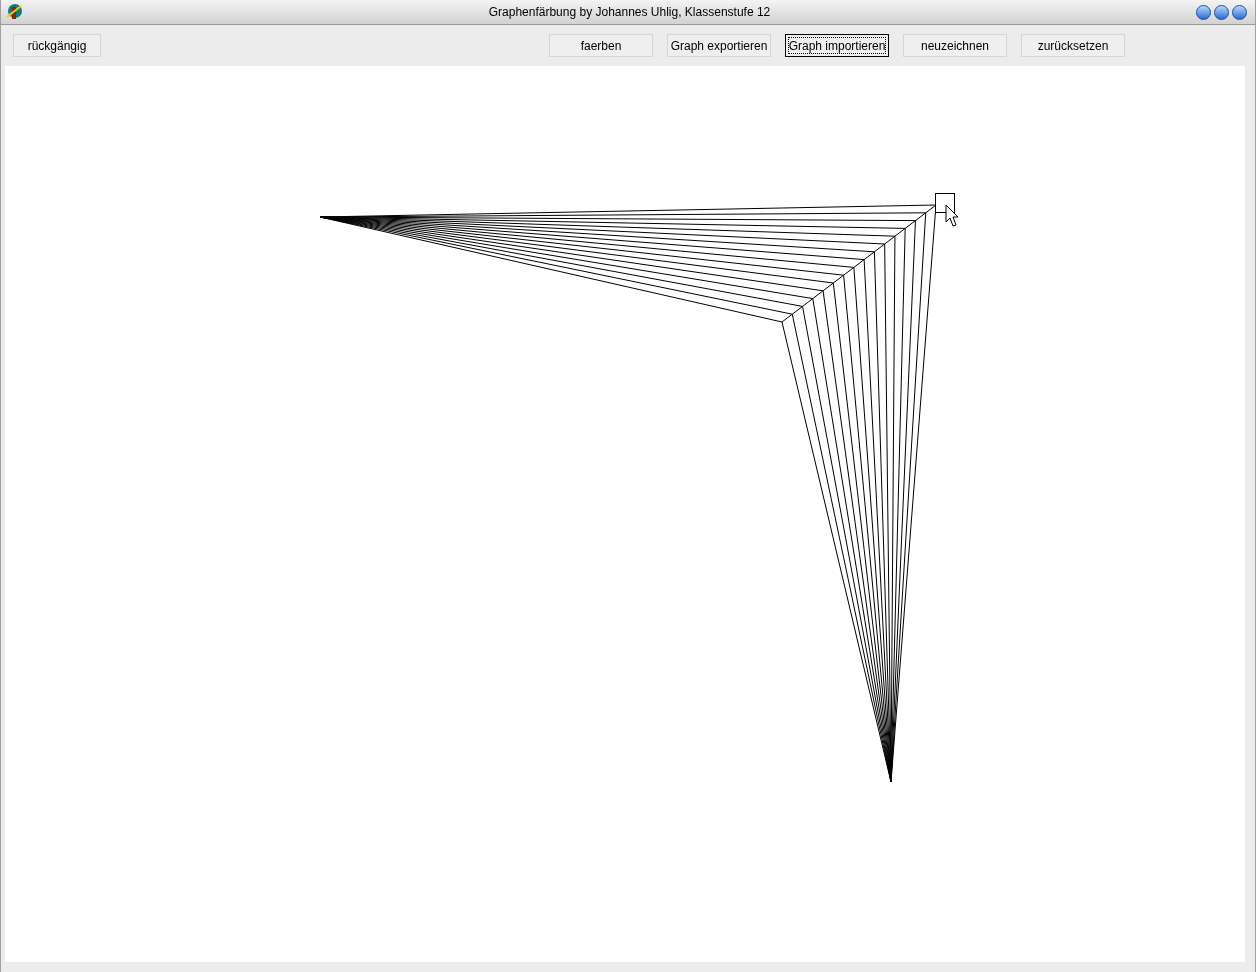  Describe the element at coordinates (14, 12) in the screenshot. I see `app-icon` at that location.